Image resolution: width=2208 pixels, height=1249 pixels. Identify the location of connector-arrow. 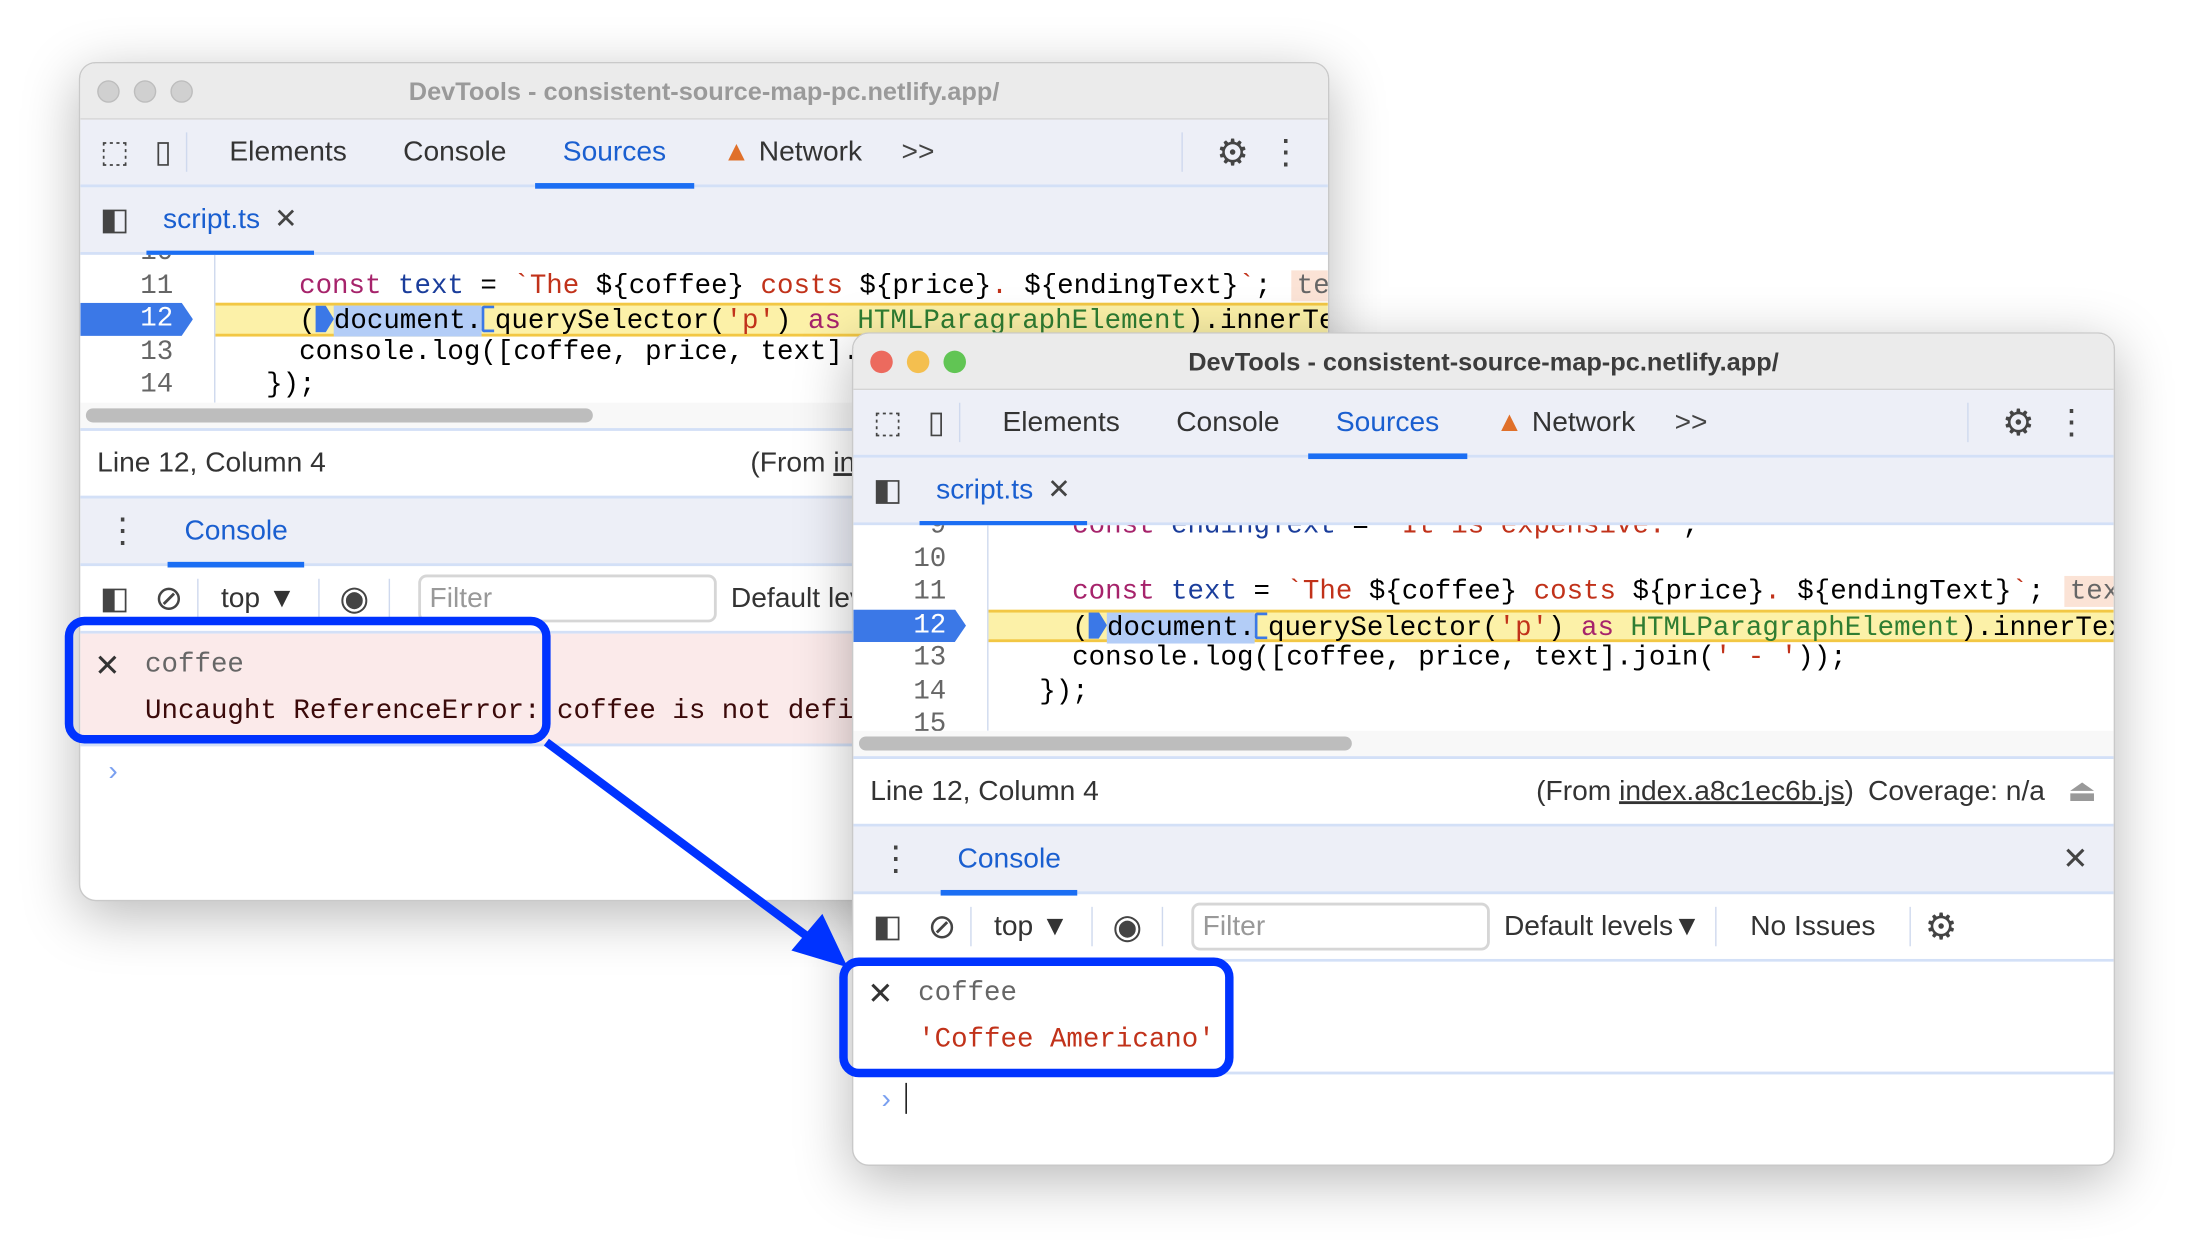
(695, 853).